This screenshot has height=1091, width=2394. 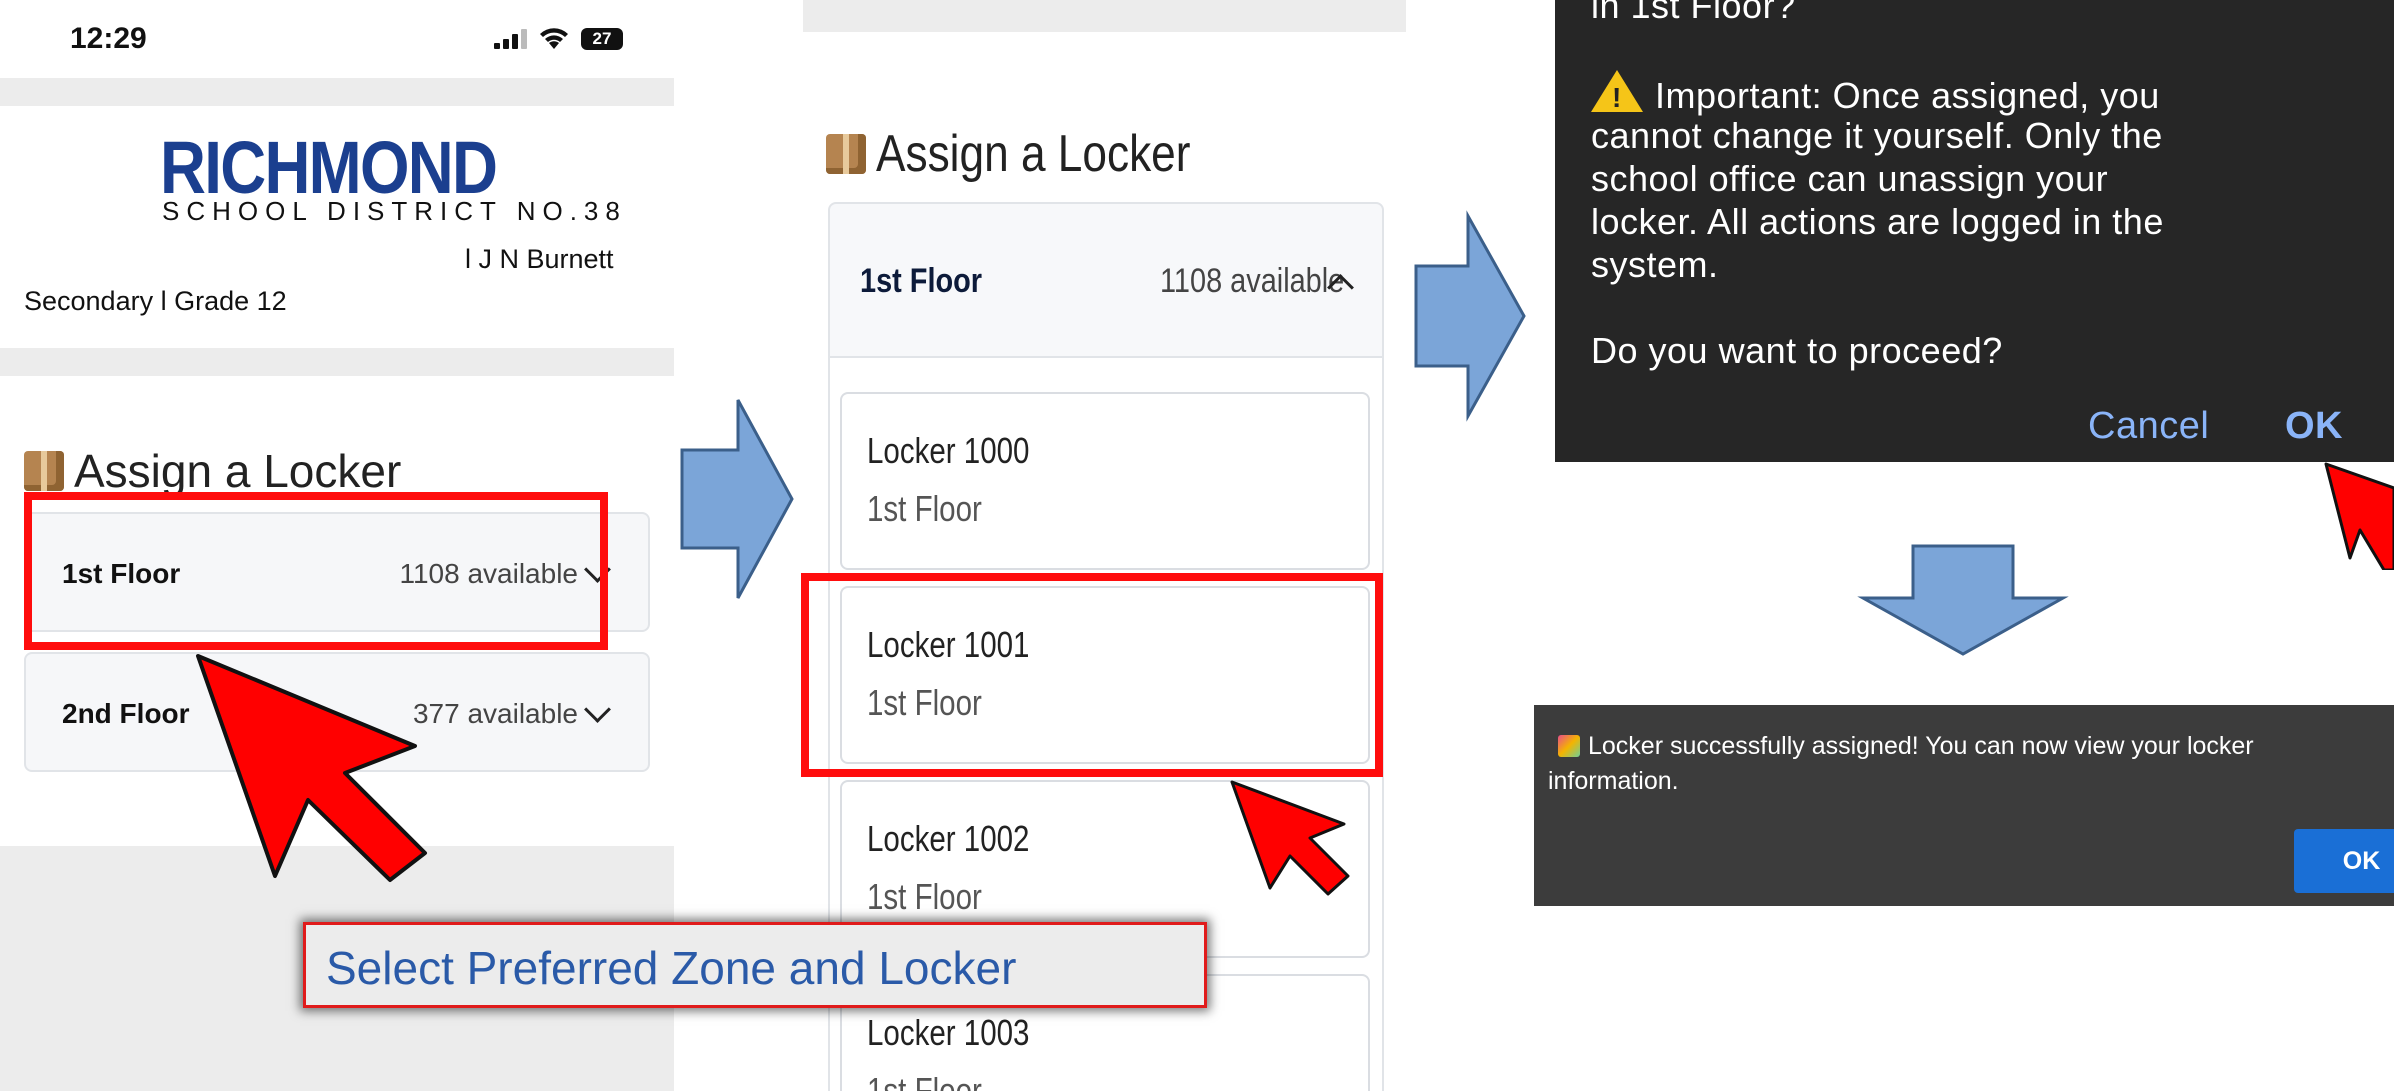 What do you see at coordinates (1655, 264) in the screenshot?
I see `dialog-warning-line-5: system.` at bounding box center [1655, 264].